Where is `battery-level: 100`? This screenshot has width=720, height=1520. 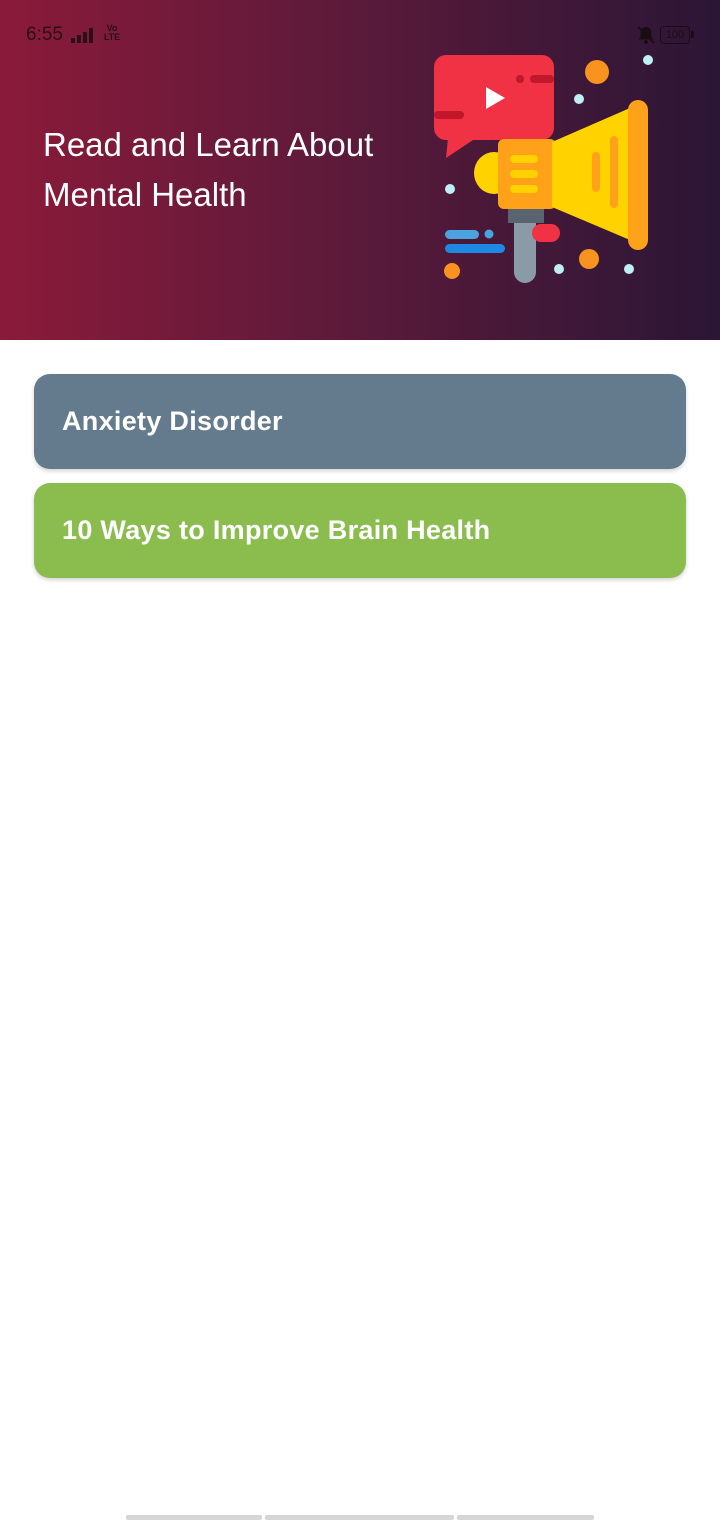 battery-level: 100 is located at coordinates (675, 35).